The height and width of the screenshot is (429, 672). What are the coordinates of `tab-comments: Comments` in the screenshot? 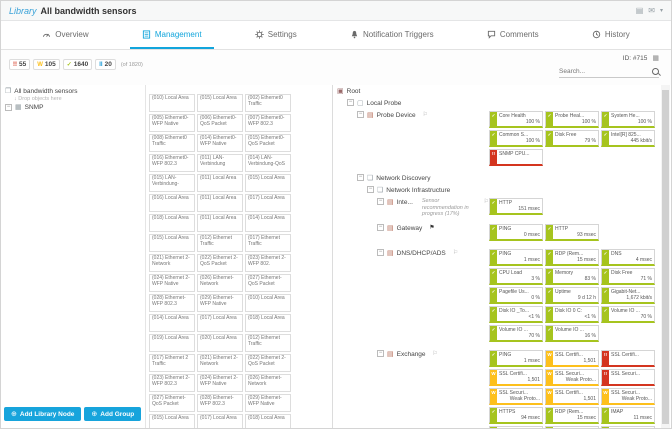 It's located at (513, 35).